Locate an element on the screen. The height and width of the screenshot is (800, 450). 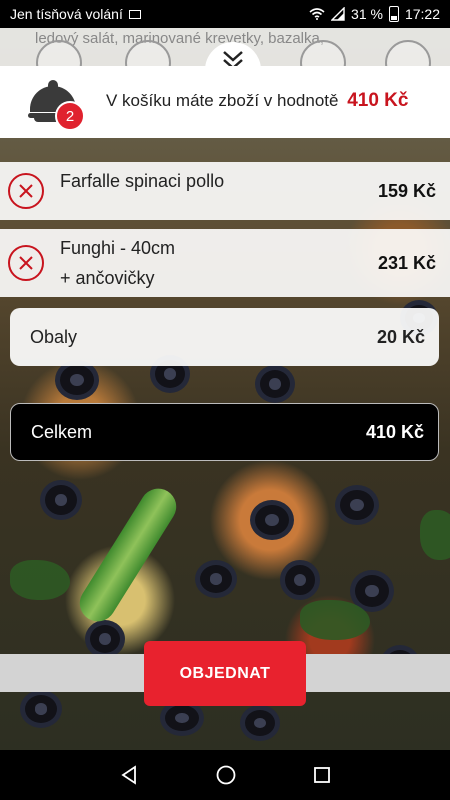
packaging-price: 20 Kč is located at coordinates (400, 336).